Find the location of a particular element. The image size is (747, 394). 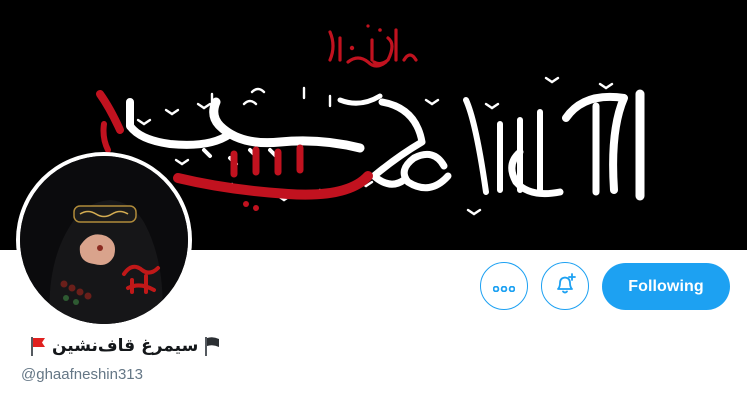

following-button: Following is located at coordinates (666, 286).